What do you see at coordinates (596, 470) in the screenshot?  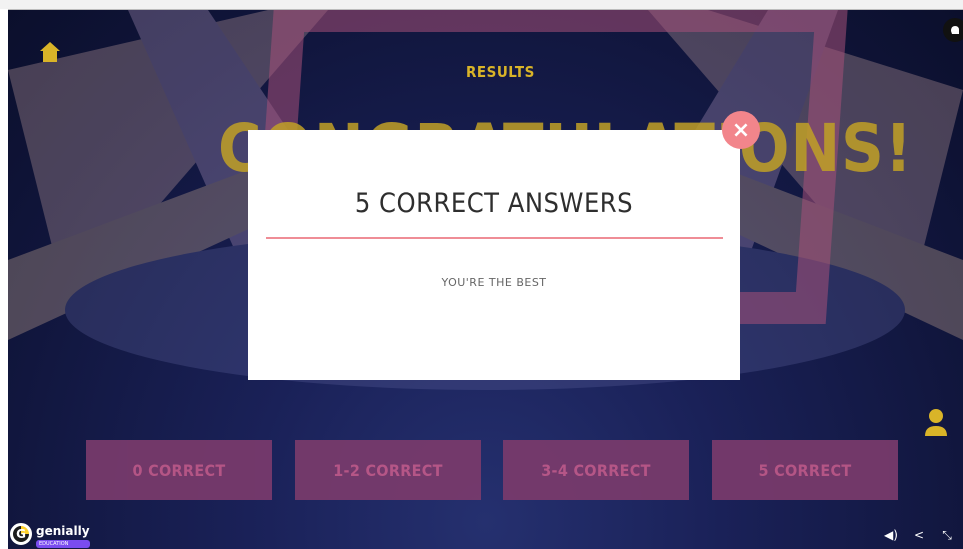 I see `result-button-3-4: 3-4 CORRECT` at bounding box center [596, 470].